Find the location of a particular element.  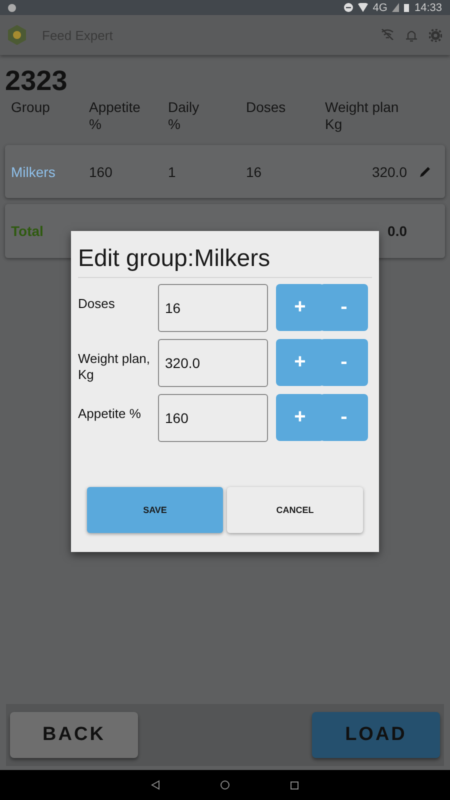

dialog-title: Edit group:Milkers is located at coordinates (225, 254).